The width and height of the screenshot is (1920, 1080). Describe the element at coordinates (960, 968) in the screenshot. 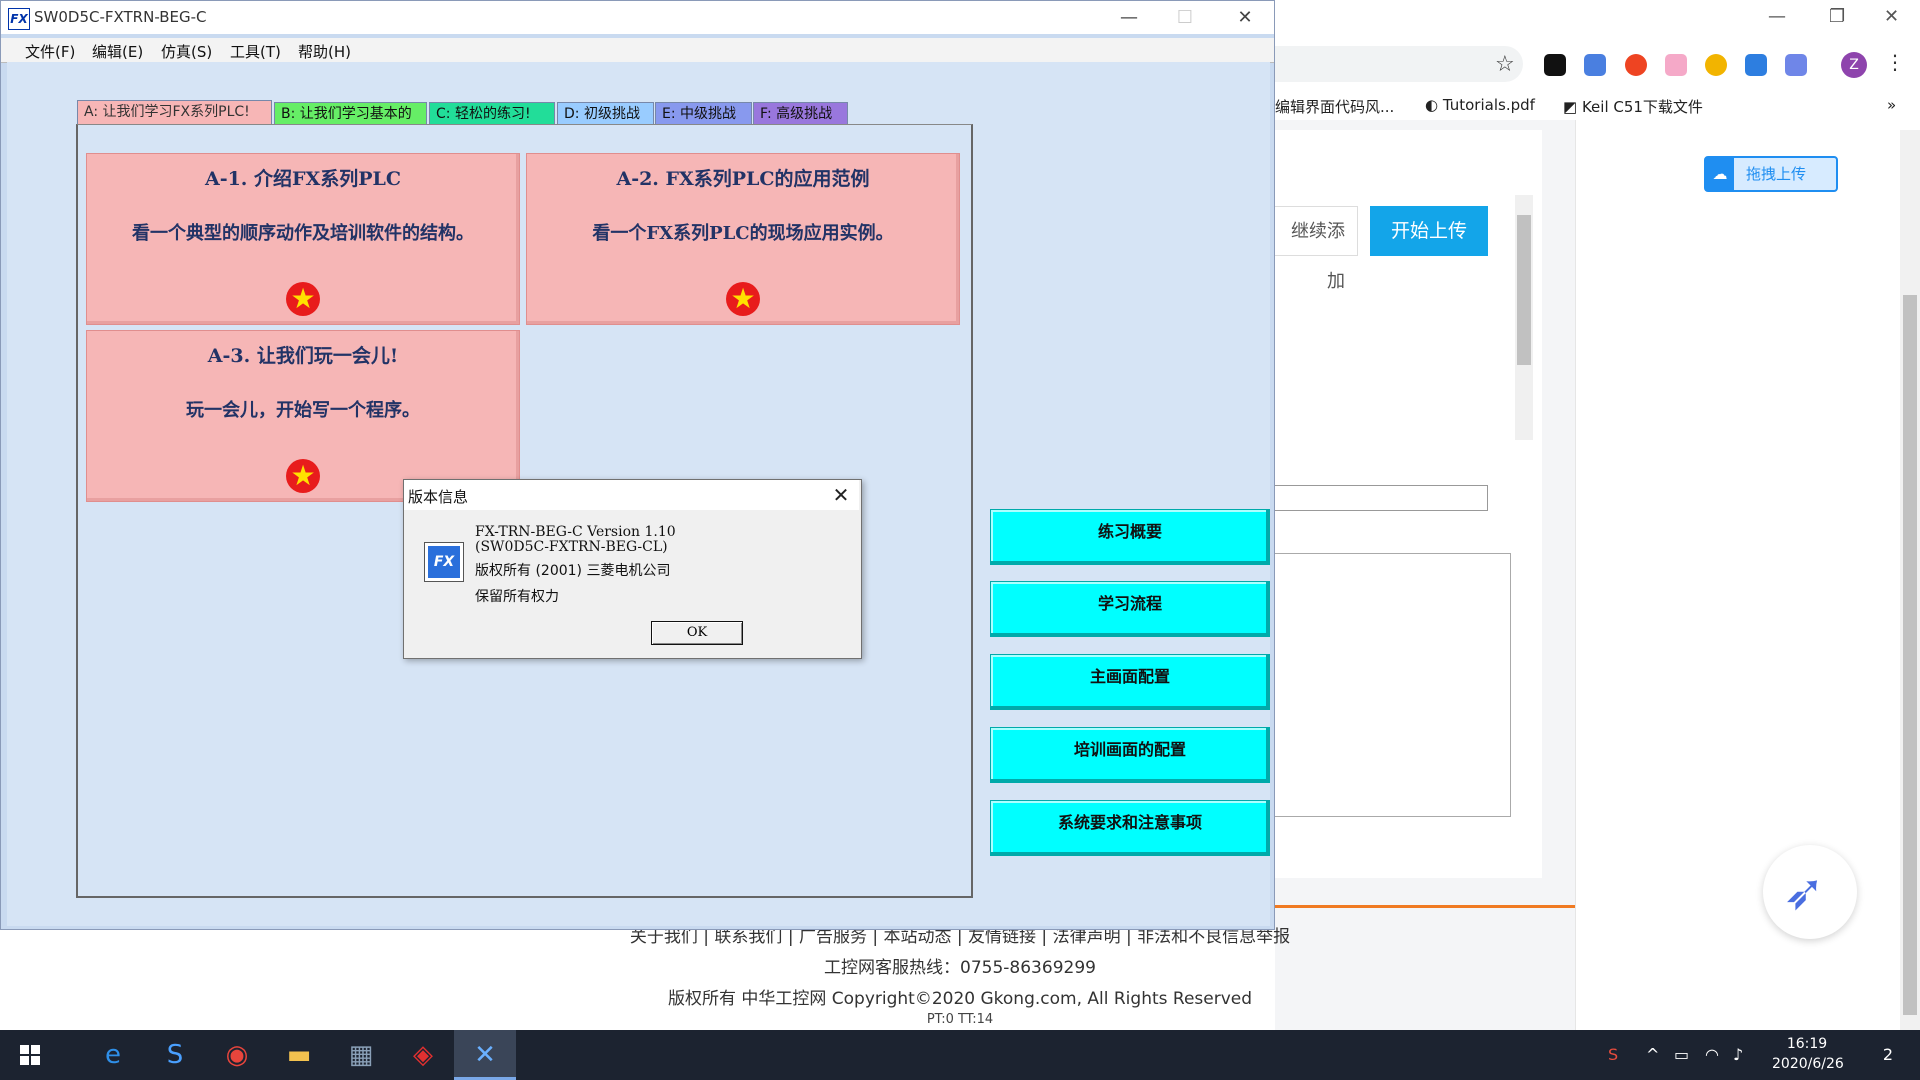

I see `footer-hotline: 工控网客服热线：0755-86369299` at that location.